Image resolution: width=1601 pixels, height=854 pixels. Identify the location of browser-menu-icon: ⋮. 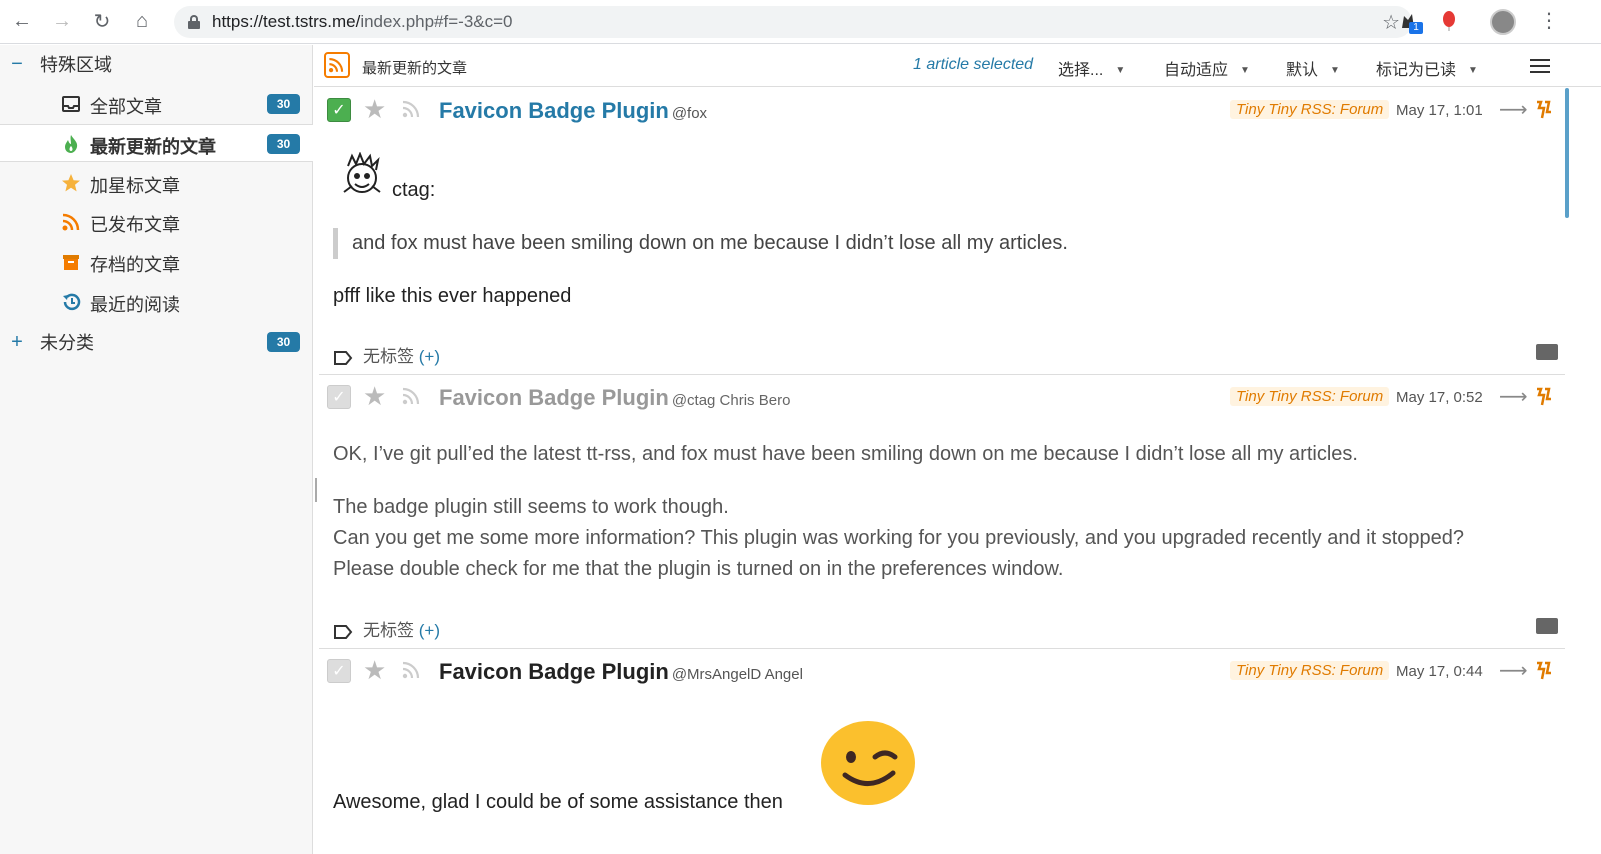
(1549, 20).